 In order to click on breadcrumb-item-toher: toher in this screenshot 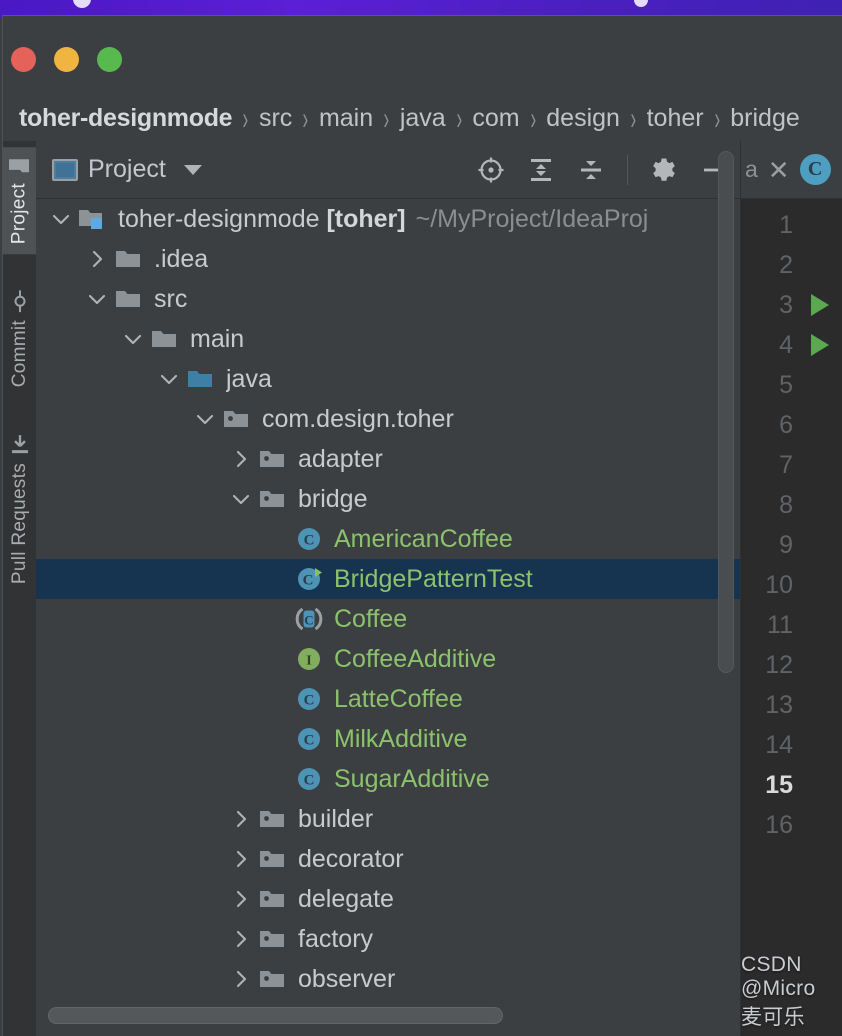, I will do `click(675, 118)`.